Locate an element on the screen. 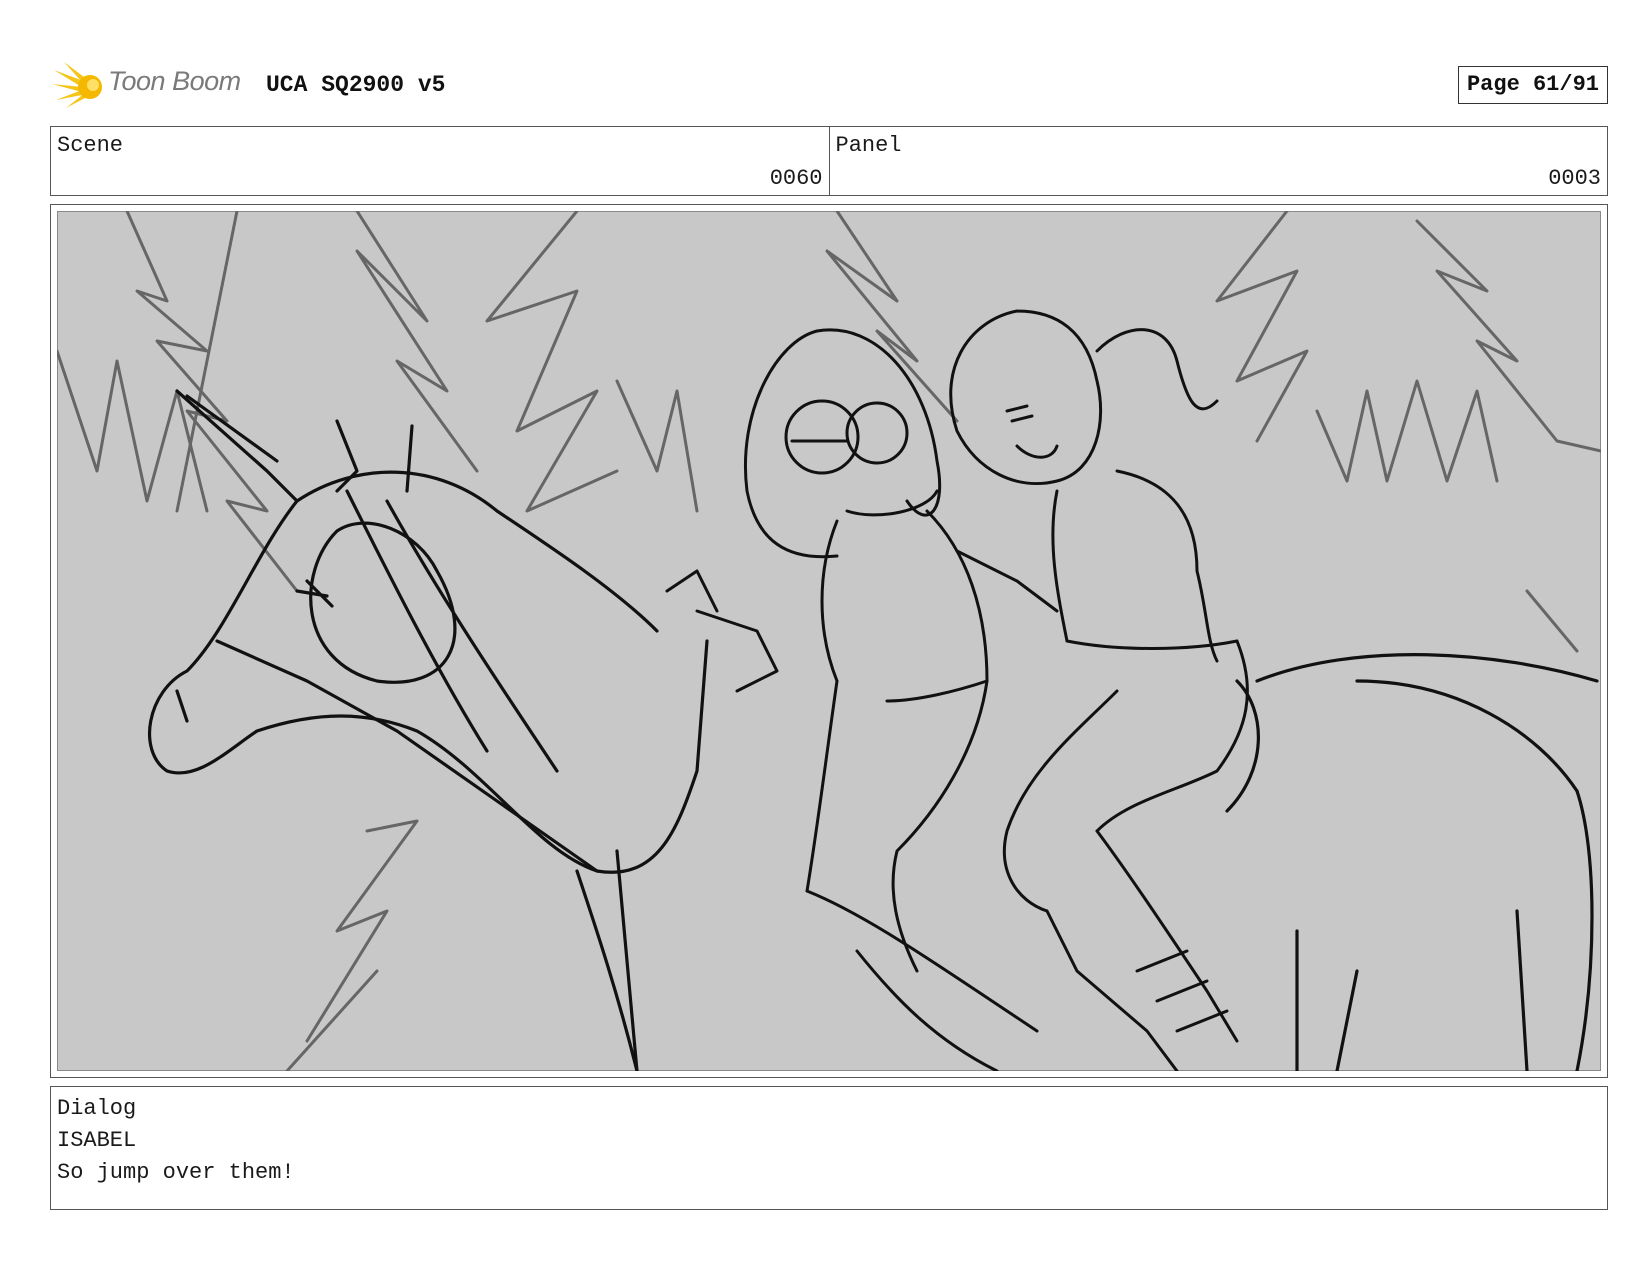 This screenshot has width=1648, height=1276. dialog-label: Dialog is located at coordinates (97, 1108).